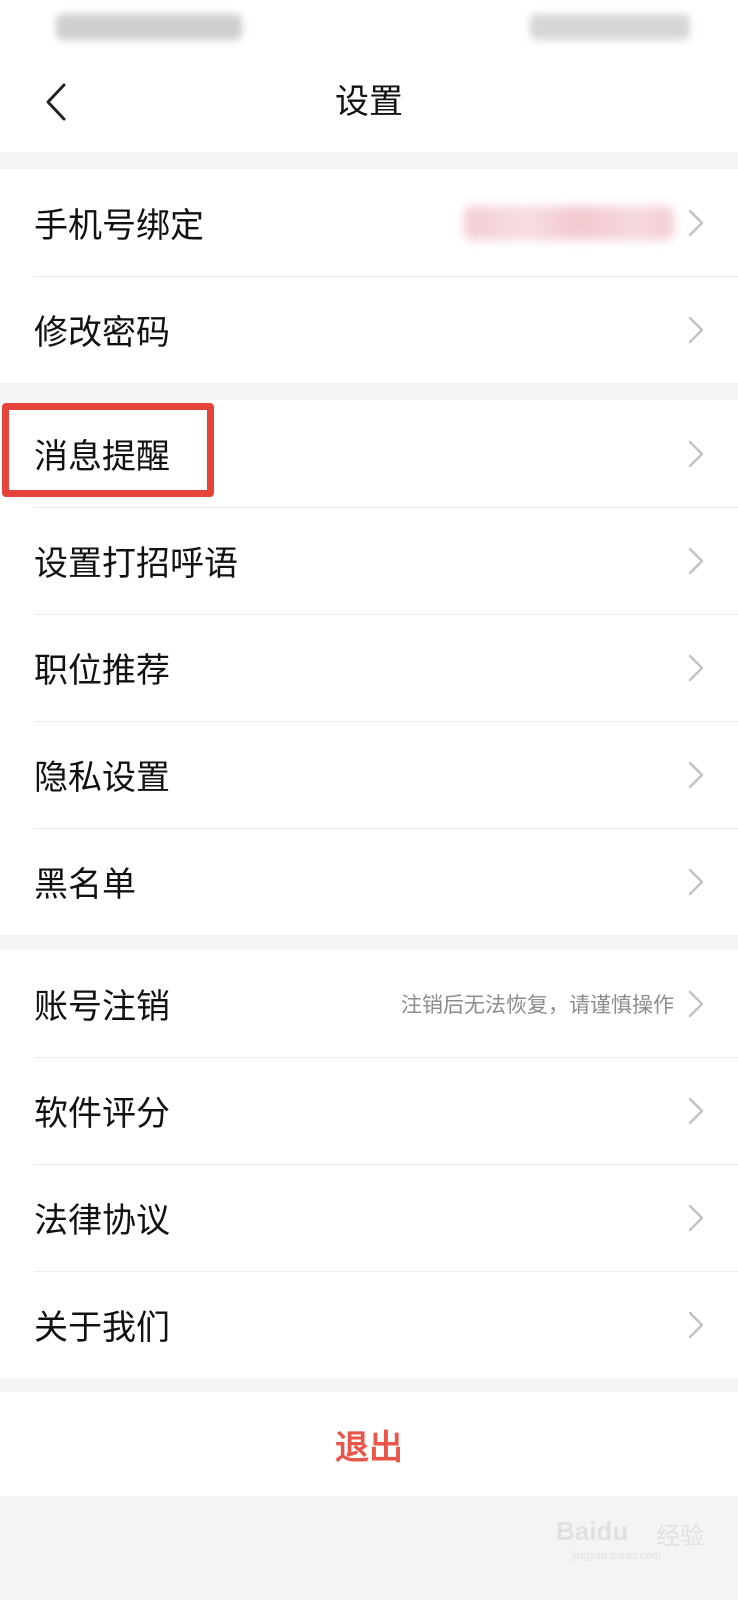 This screenshot has width=738, height=1600. What do you see at coordinates (102, 1221) in the screenshot?
I see `row-label: 法律协议` at bounding box center [102, 1221].